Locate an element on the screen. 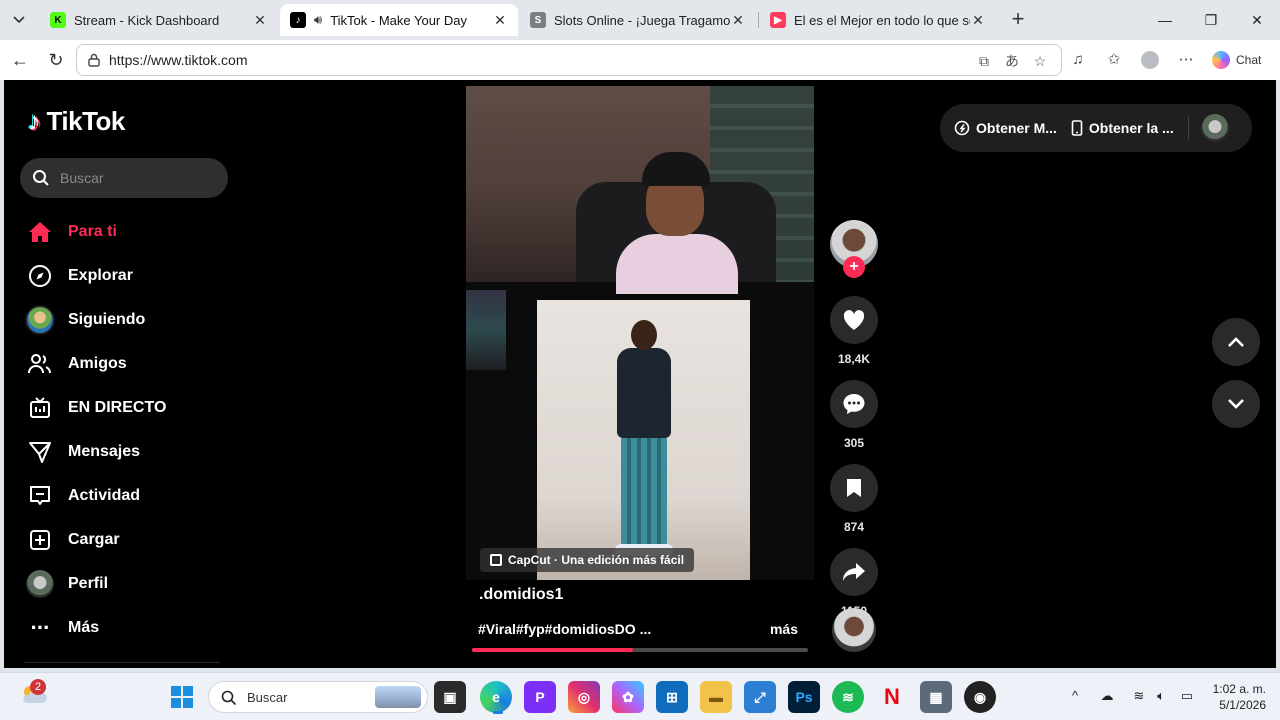 The image size is (1280, 720). home-icon is located at coordinates (40, 232).